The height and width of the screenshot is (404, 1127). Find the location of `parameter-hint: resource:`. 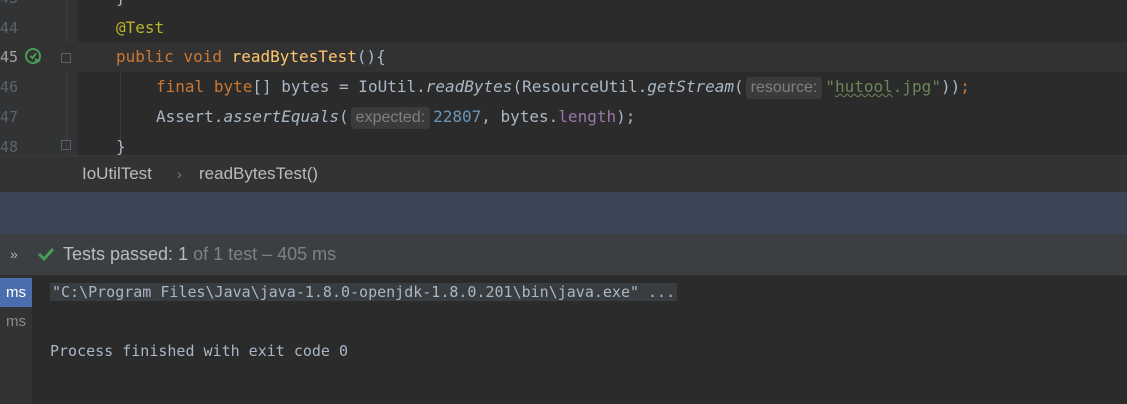

parameter-hint: resource: is located at coordinates (784, 88).